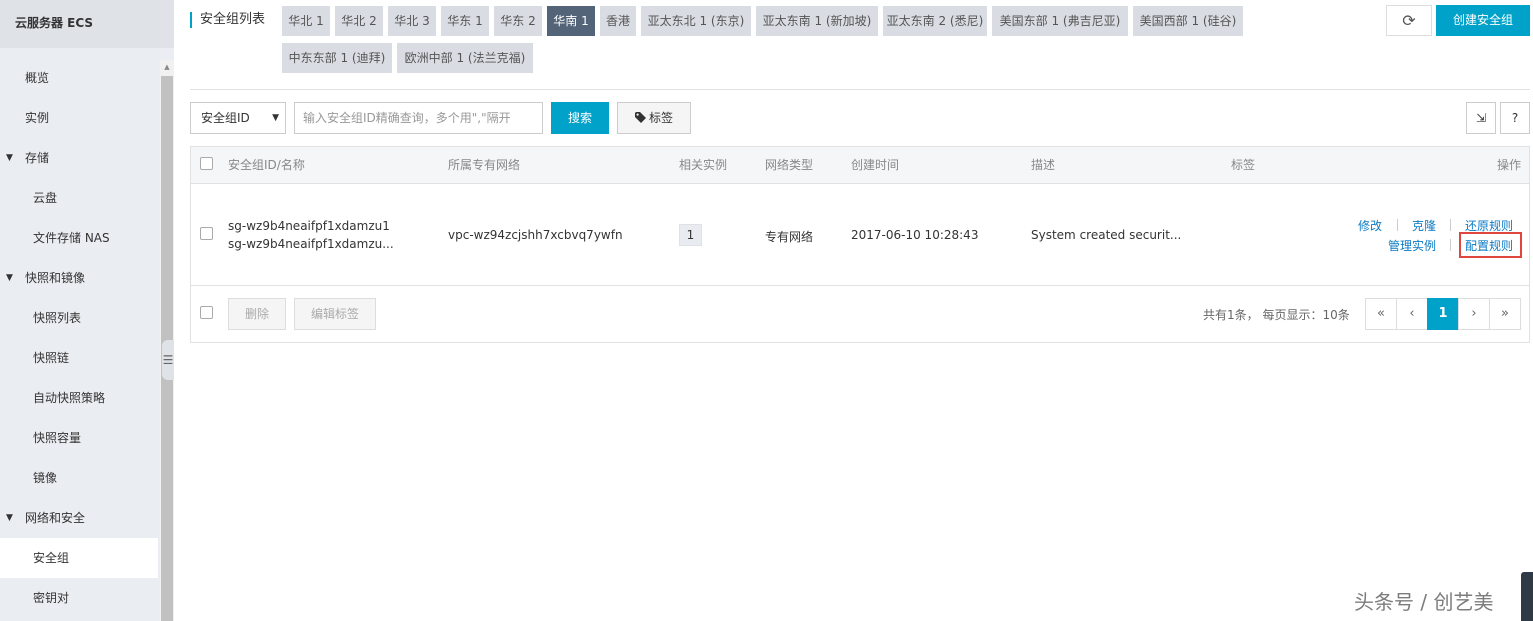  What do you see at coordinates (1424, 225) in the screenshot?
I see `clone-link: 克隆` at bounding box center [1424, 225].